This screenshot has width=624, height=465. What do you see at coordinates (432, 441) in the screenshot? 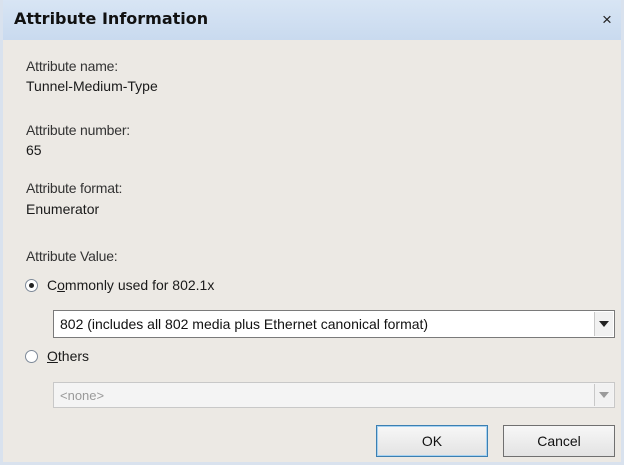
I see `ok-button: OK` at bounding box center [432, 441].